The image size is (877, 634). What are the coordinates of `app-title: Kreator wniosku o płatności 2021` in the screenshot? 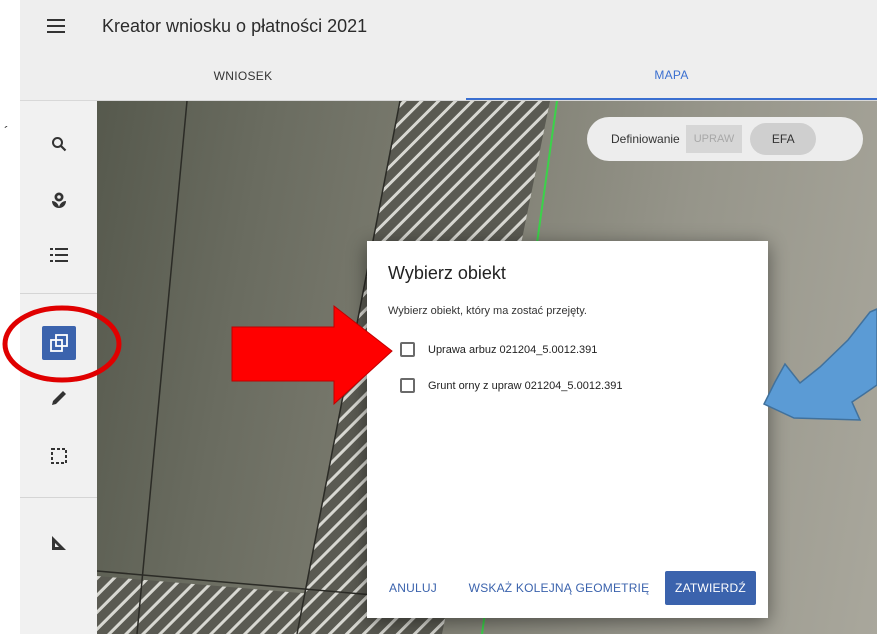 It's located at (235, 25).